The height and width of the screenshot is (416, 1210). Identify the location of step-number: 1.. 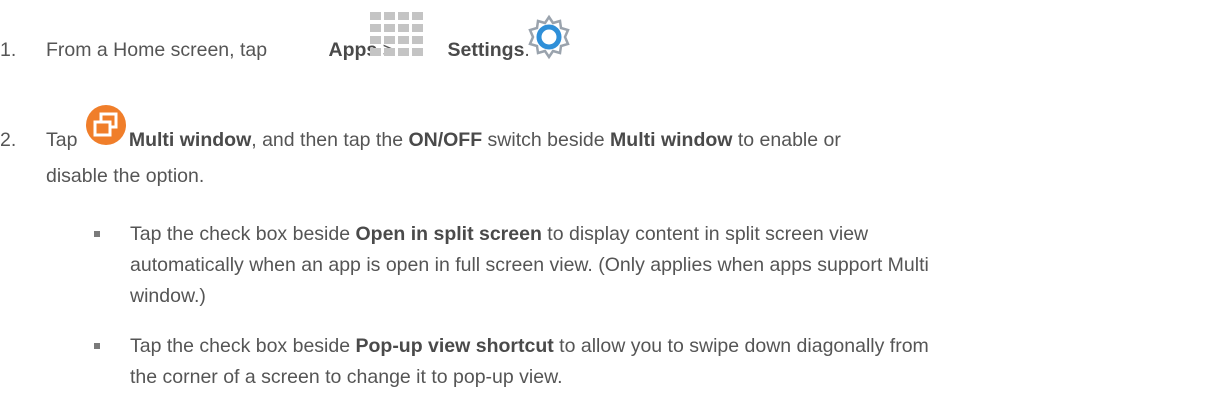
(8, 50).